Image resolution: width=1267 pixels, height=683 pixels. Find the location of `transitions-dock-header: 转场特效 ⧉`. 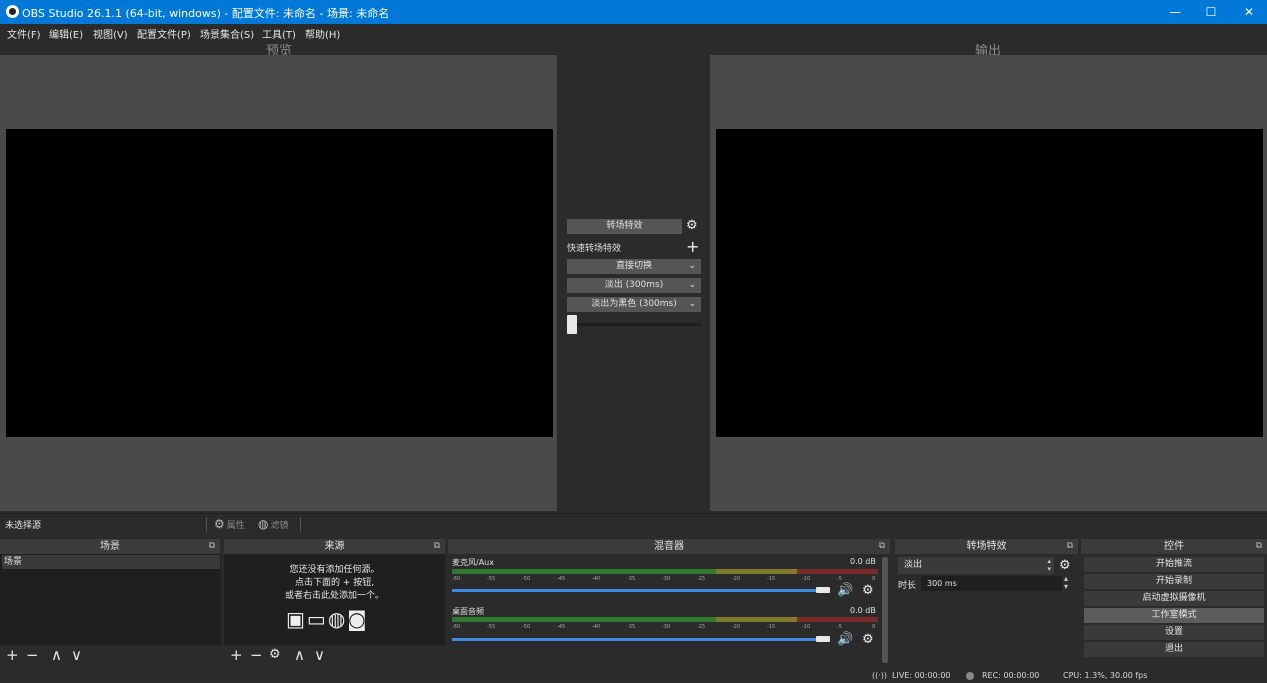

transitions-dock-header: 转场特效 ⧉ is located at coordinates (986, 546).